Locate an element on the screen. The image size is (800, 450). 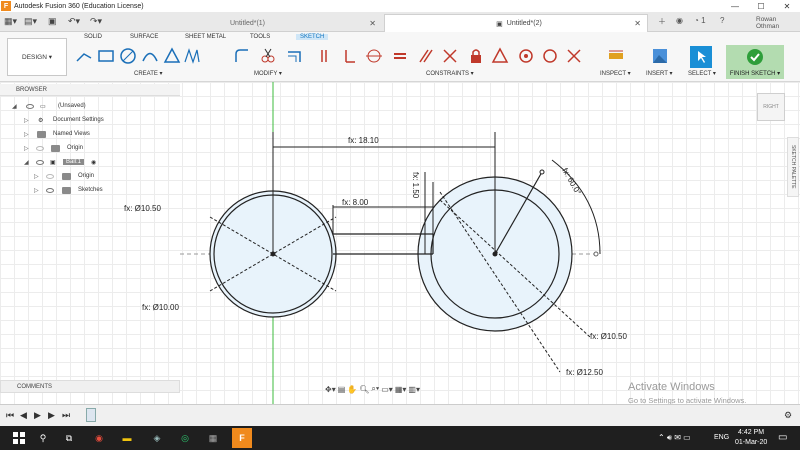
fix-lock-icon is located at coordinates (476, 56).